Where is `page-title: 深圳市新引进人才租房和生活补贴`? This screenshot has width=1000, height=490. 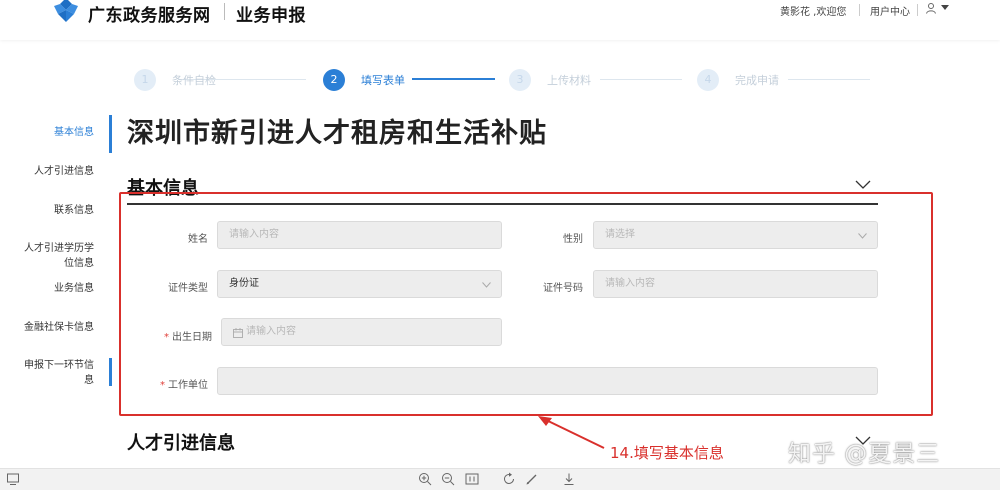
page-title: 深圳市新引进人才租房和生活补贴 is located at coordinates (337, 133).